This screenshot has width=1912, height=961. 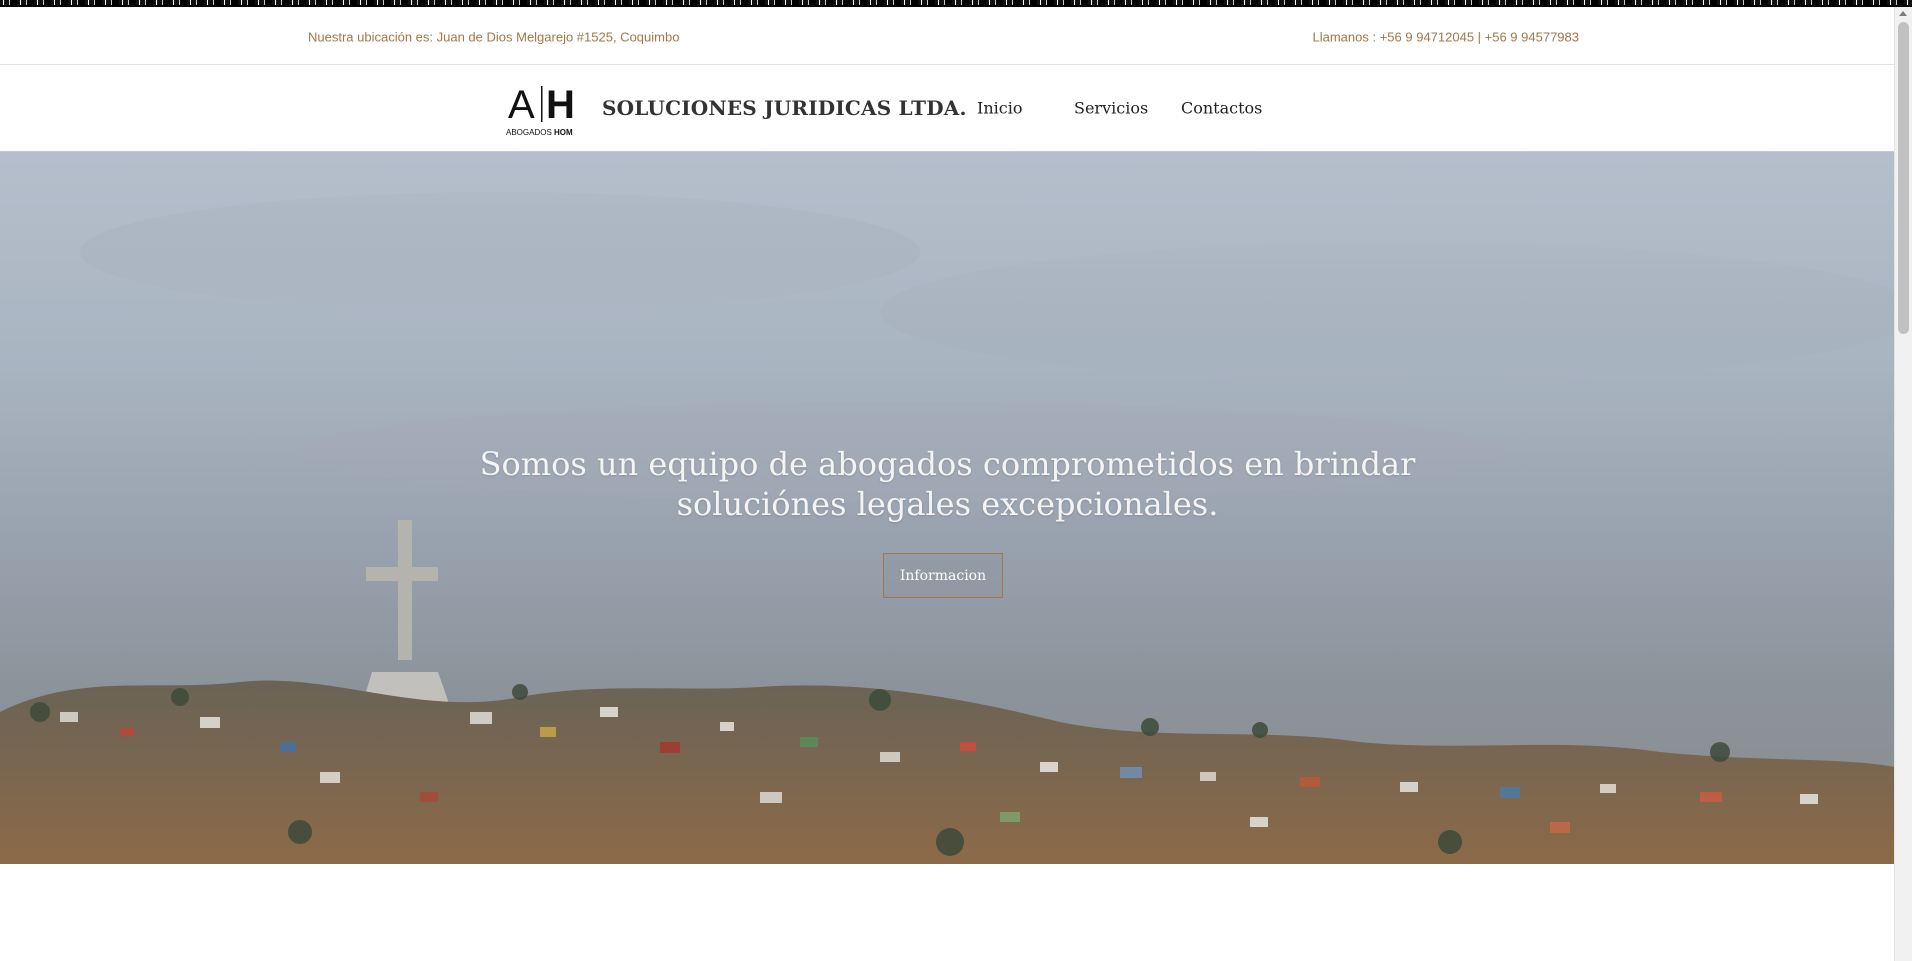 I want to click on brand-name: SOLUCIONES JURIDICAS LTDA., so click(x=784, y=108).